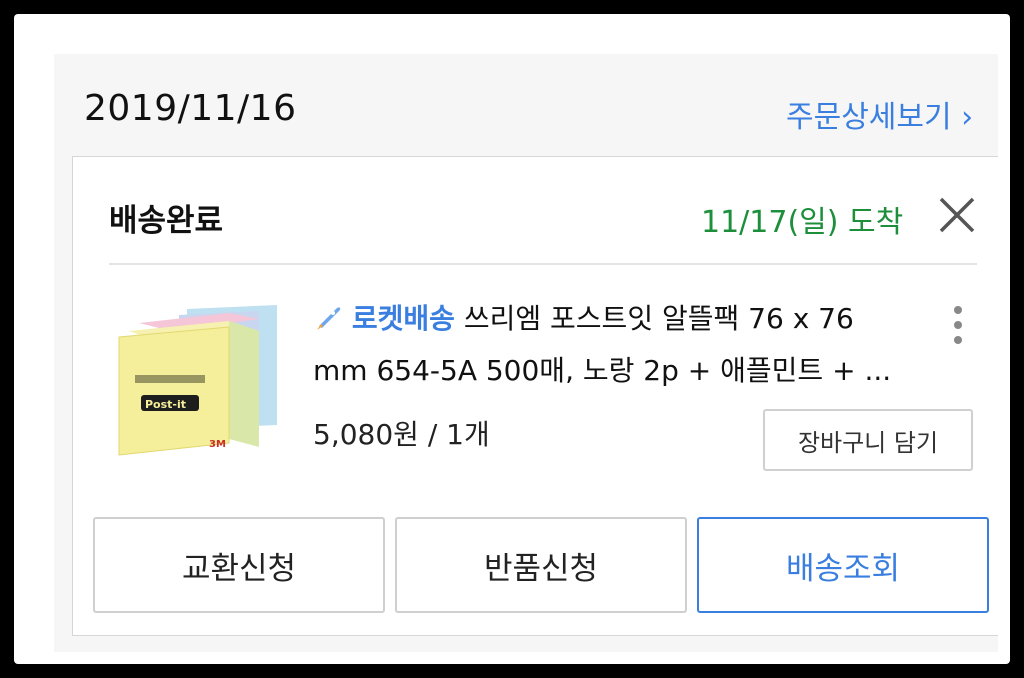 This screenshot has width=1024, height=678. I want to click on divider, so click(543, 264).